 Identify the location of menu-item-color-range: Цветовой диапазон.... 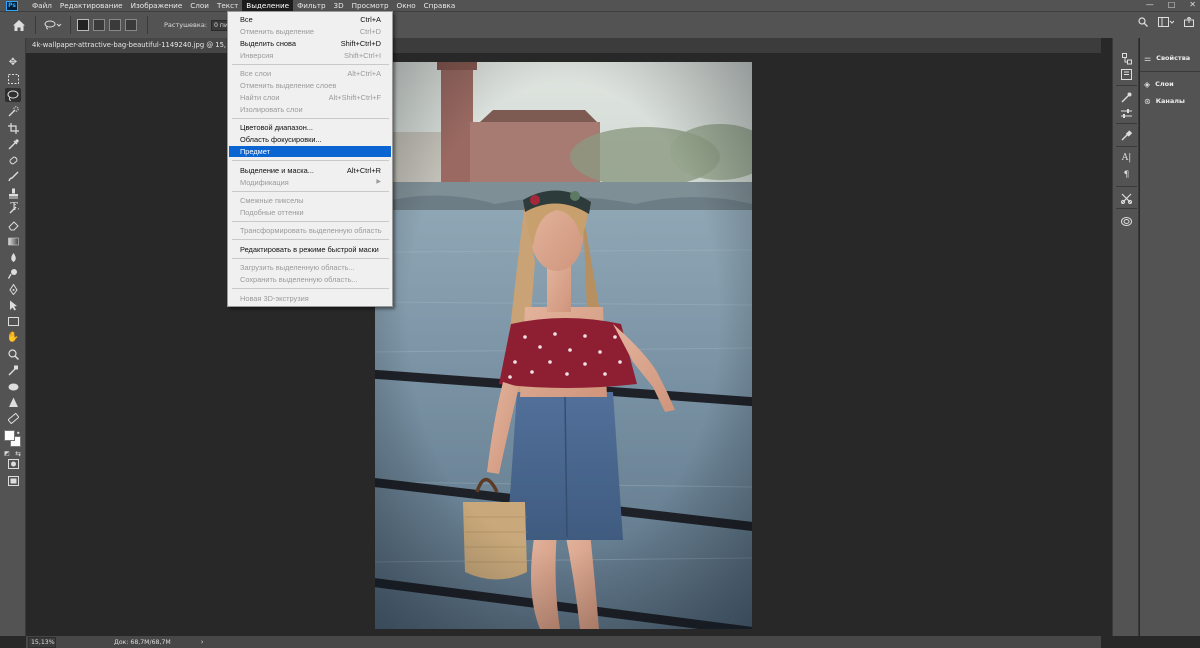
(310, 127).